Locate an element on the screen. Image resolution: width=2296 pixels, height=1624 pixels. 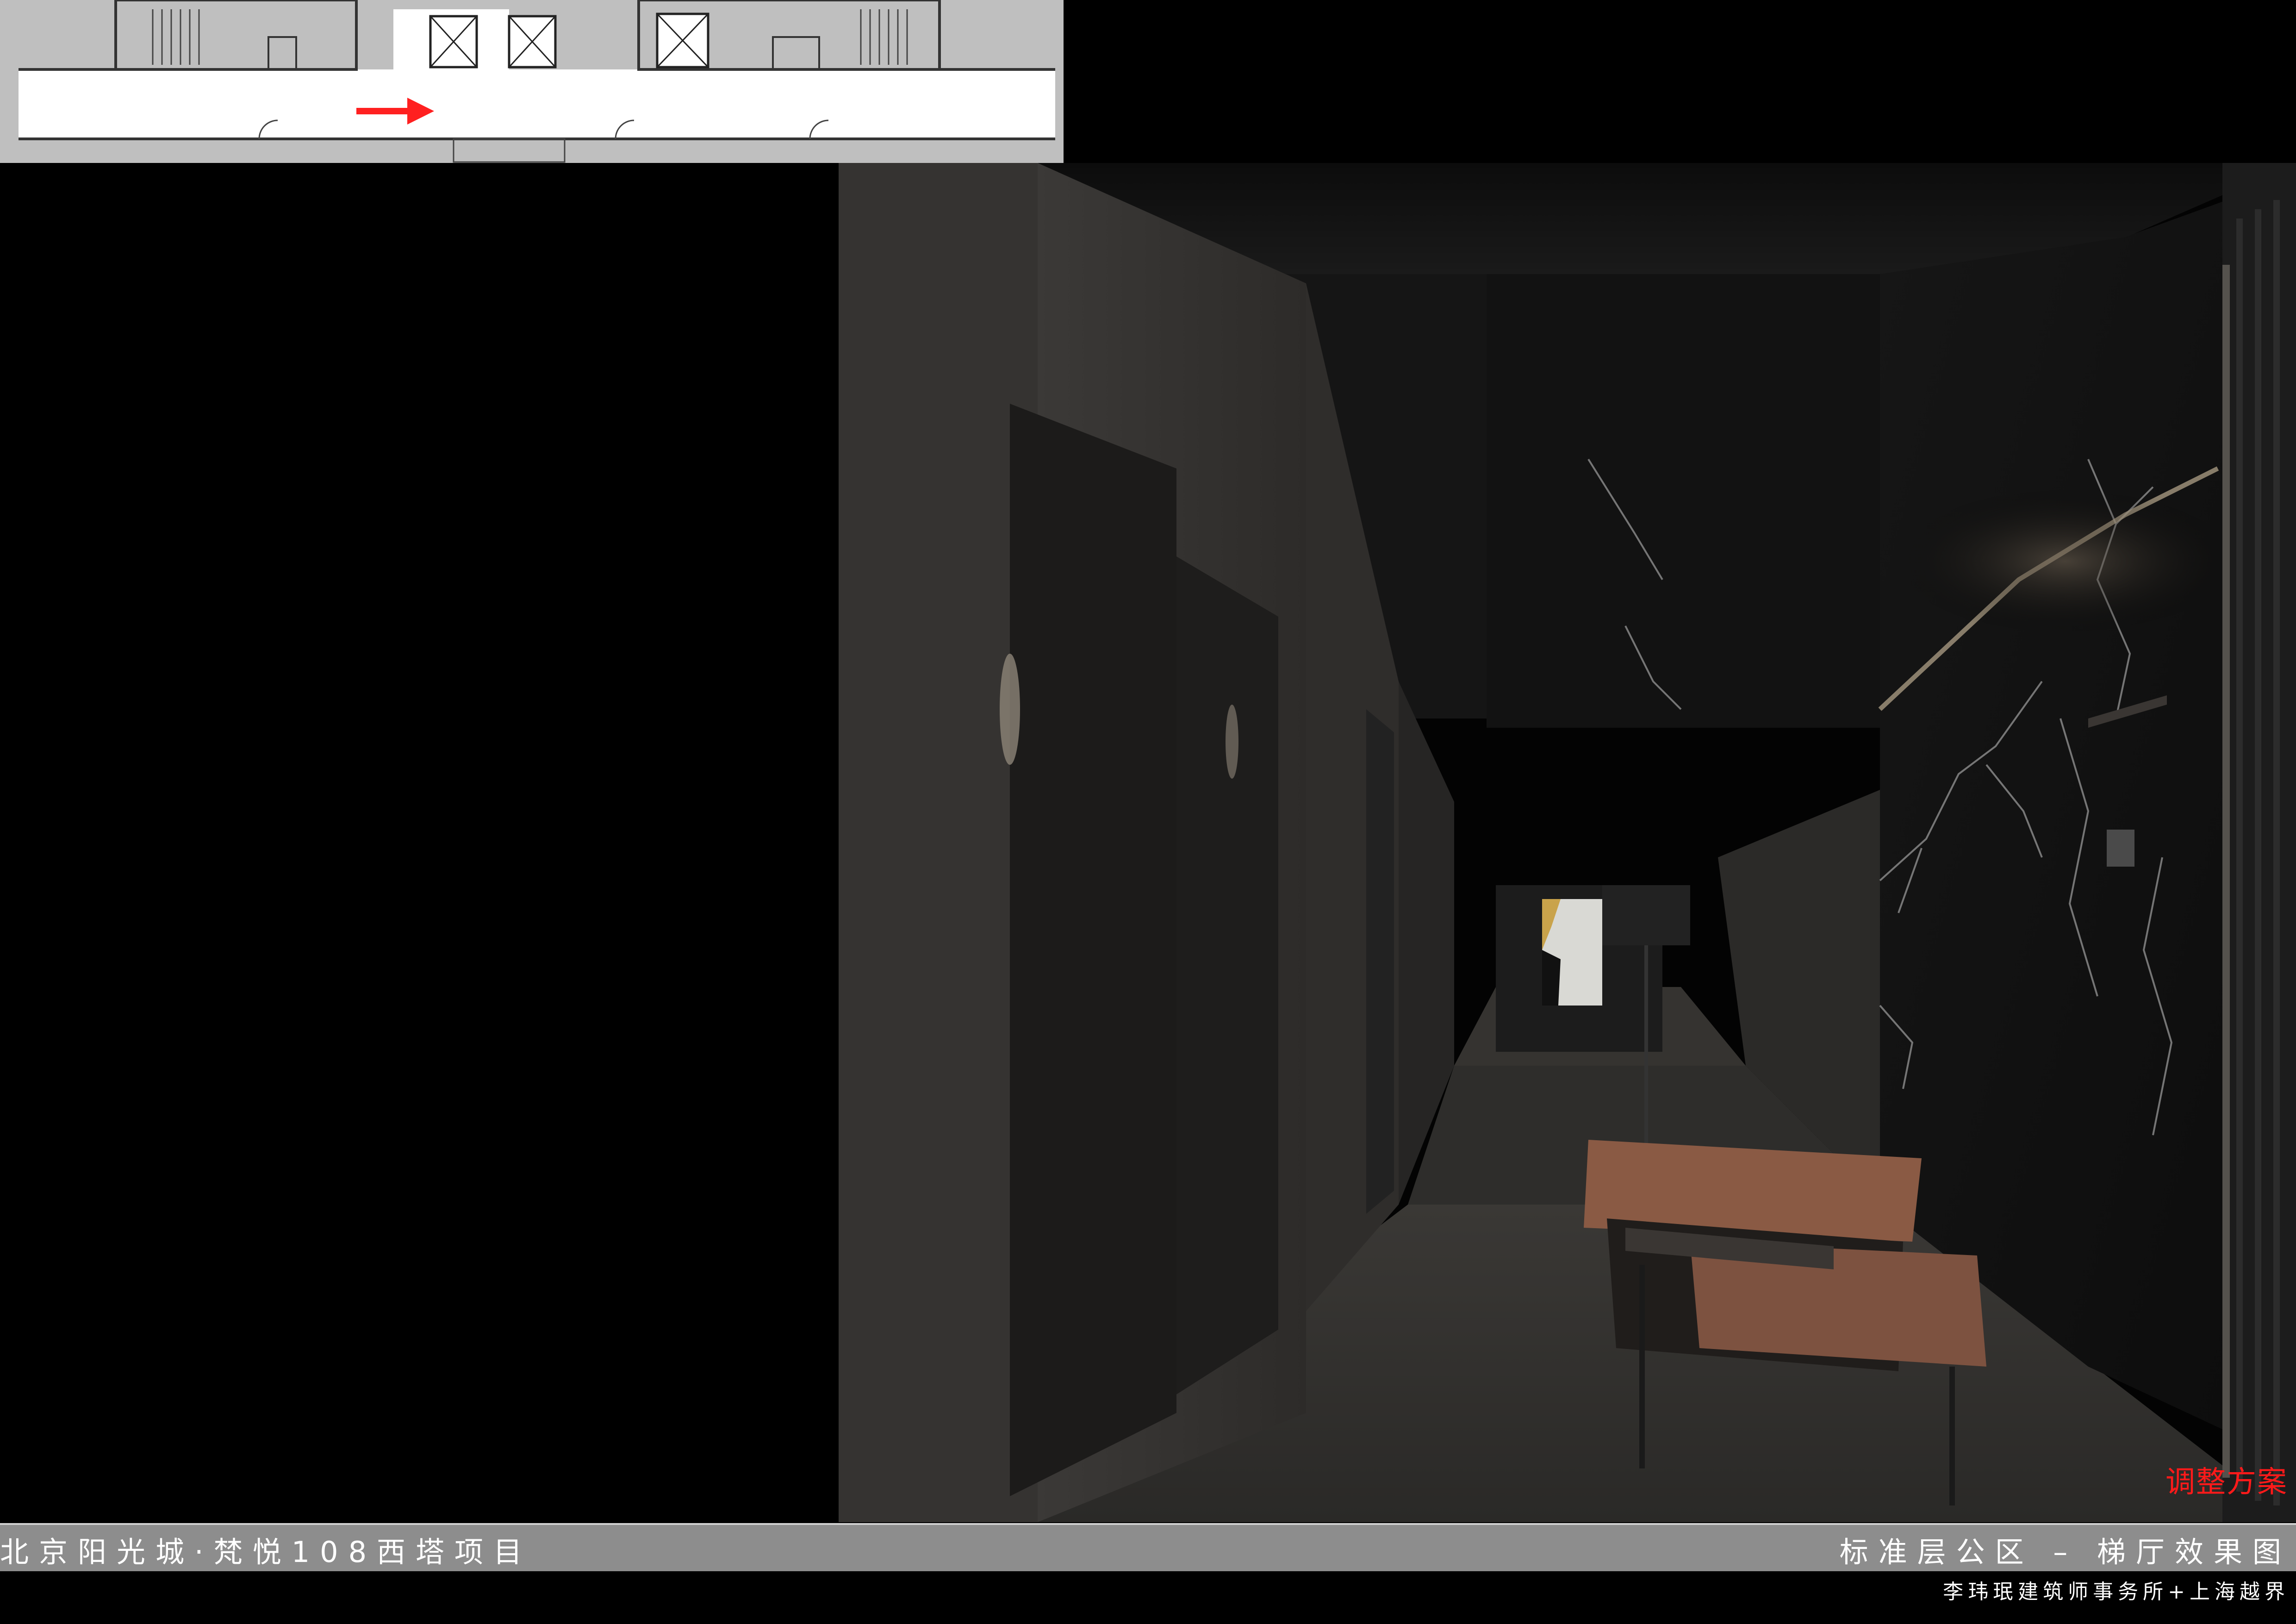
sheet-title: 标准层公区 – 梯厅效果图 is located at coordinates (2065, 1552).